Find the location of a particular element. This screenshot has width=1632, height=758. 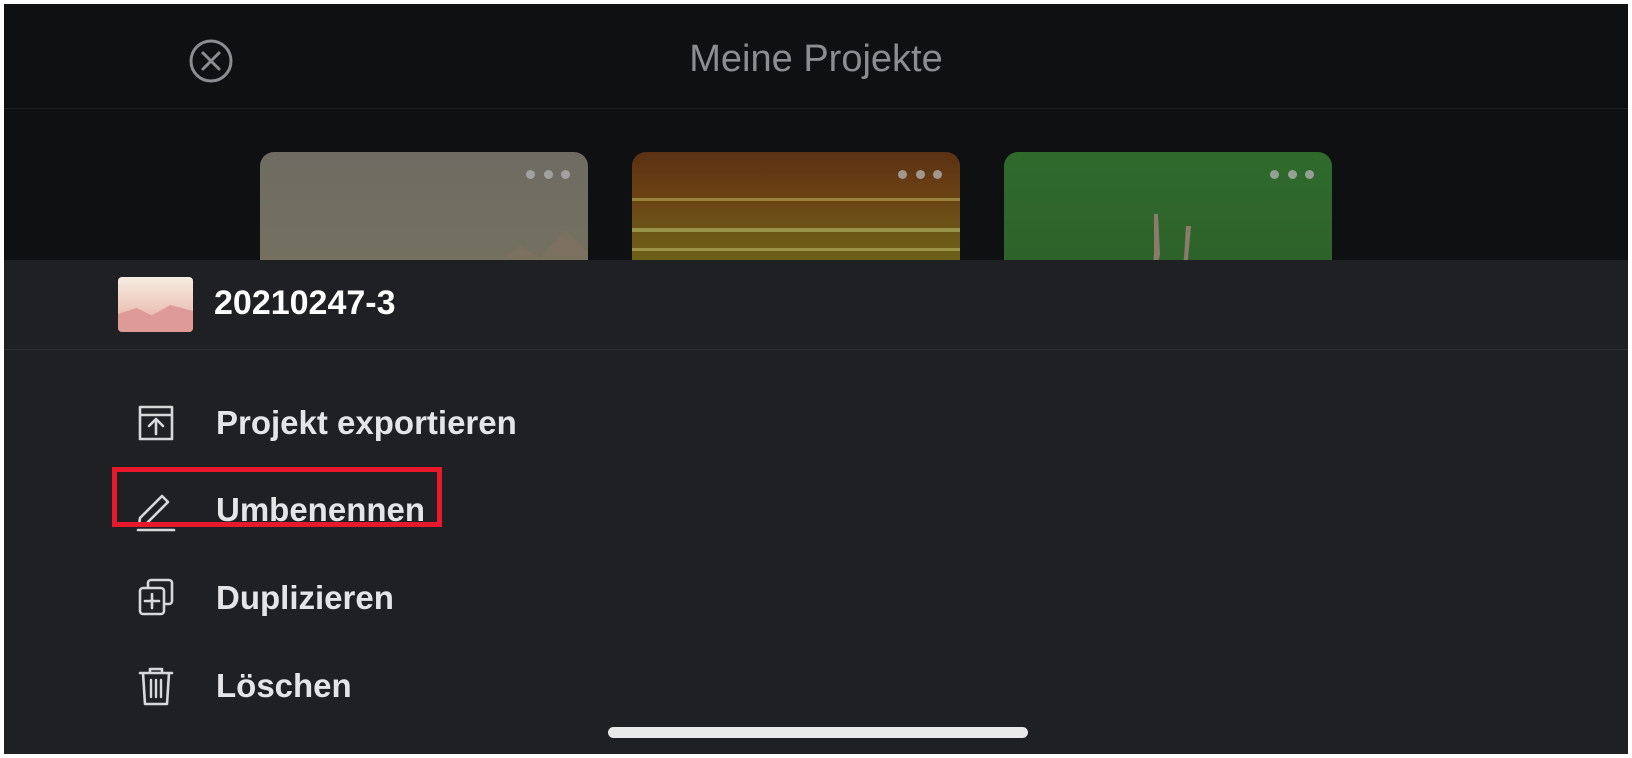

export-label: Projekt exportieren is located at coordinates (366, 422).